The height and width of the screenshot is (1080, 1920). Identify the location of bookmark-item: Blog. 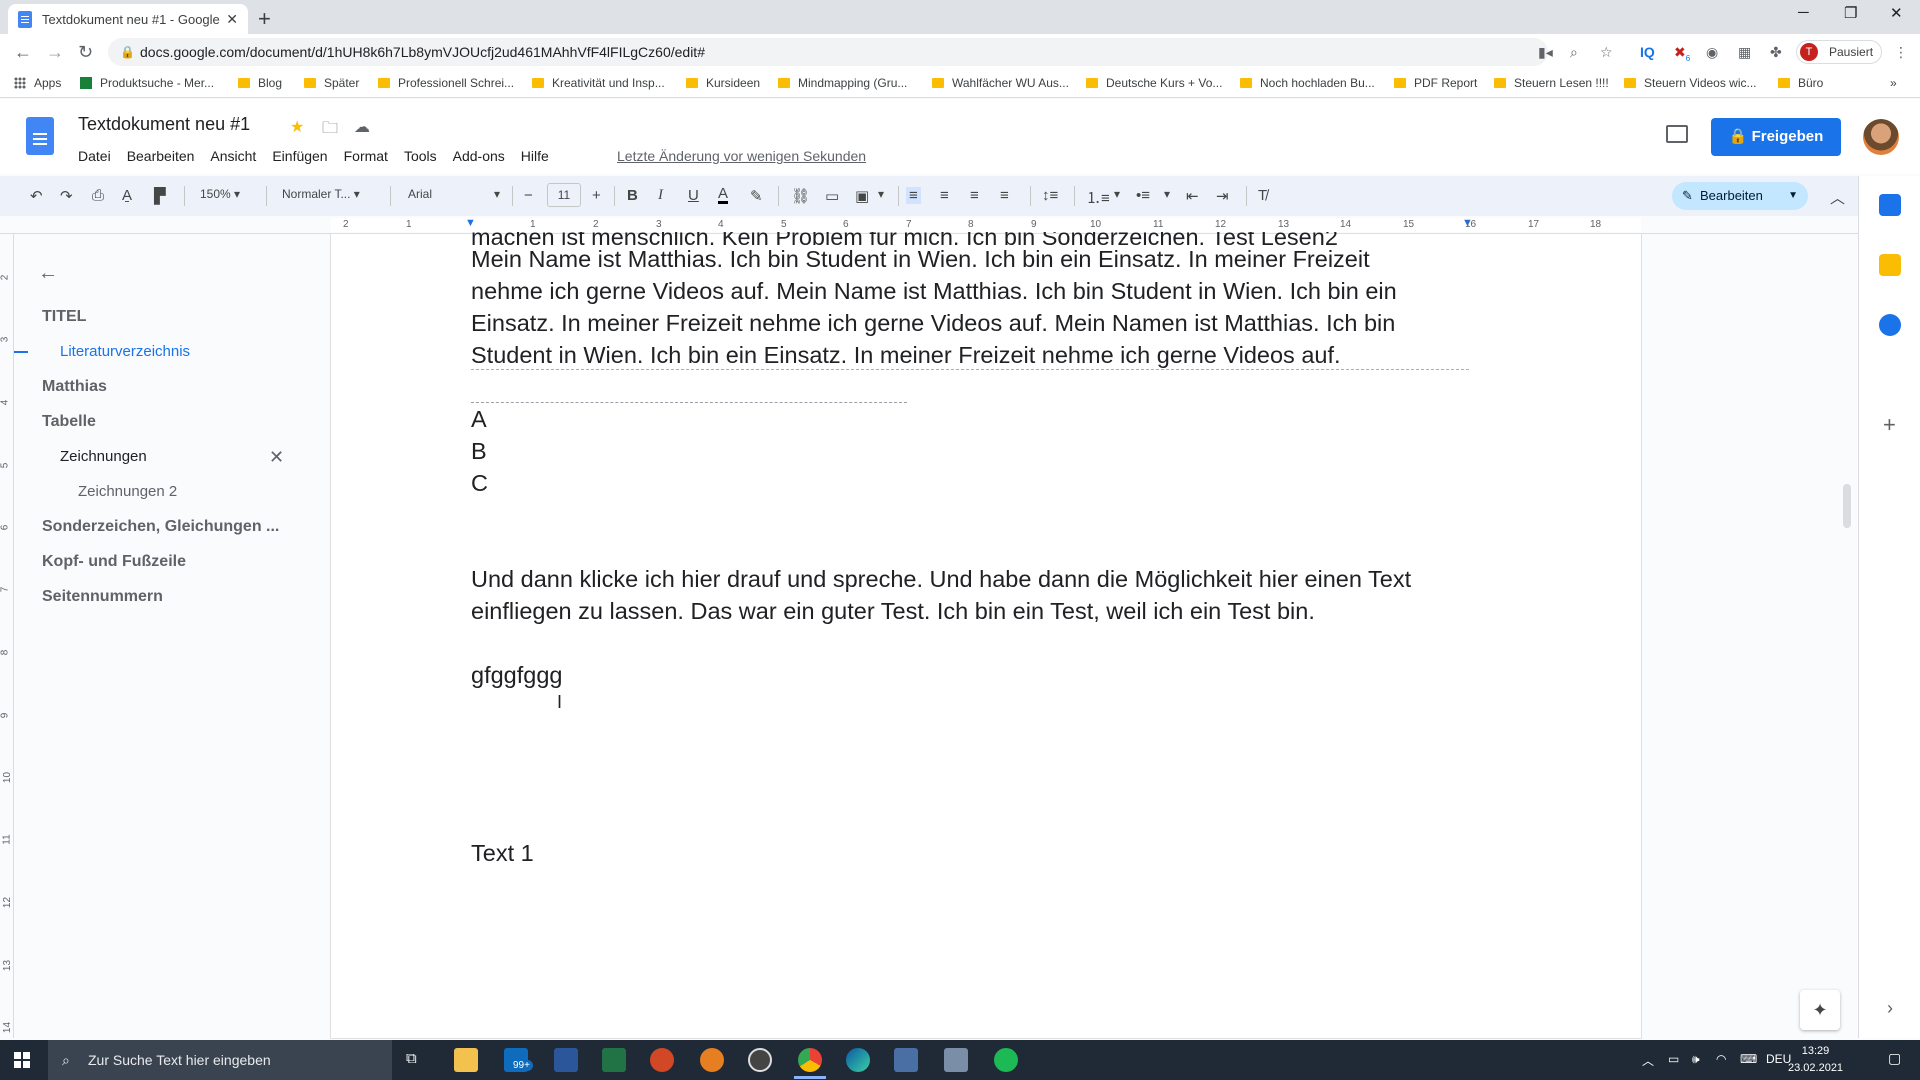
(260, 83).